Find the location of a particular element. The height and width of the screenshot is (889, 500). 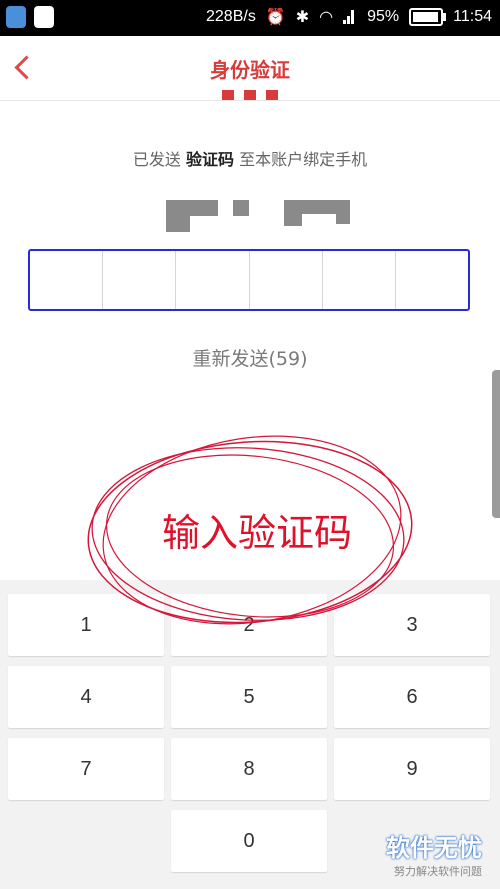

sent-message-prefix: 已发送 is located at coordinates (159, 159).